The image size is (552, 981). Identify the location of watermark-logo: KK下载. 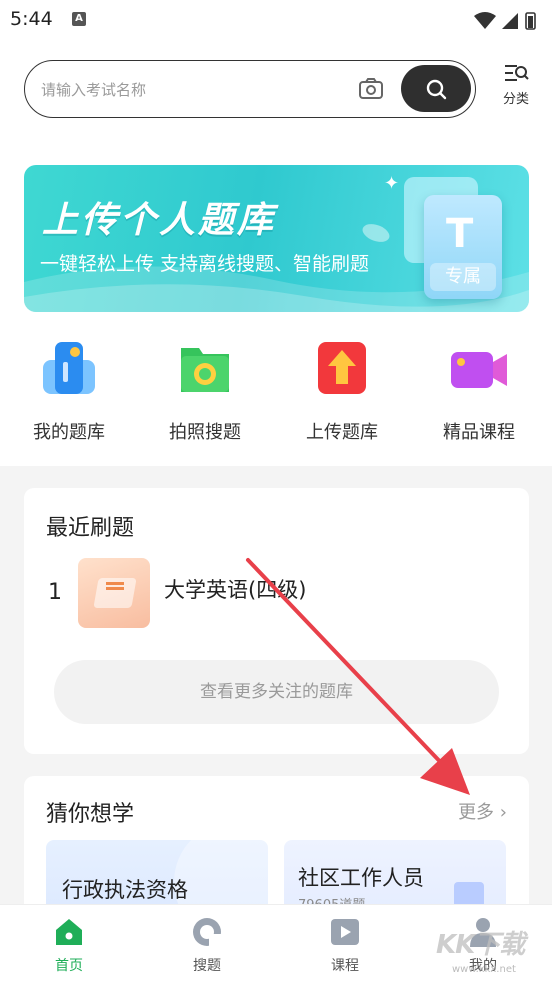
(480, 945).